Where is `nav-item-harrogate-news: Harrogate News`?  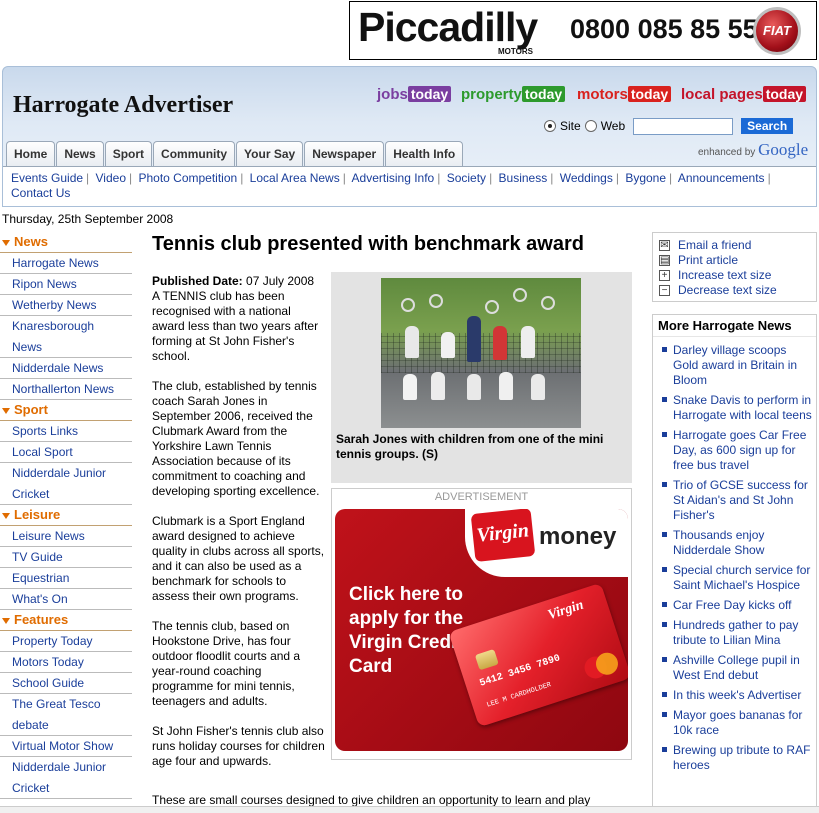
nav-item-harrogate-news: Harrogate News is located at coordinates (66, 263).